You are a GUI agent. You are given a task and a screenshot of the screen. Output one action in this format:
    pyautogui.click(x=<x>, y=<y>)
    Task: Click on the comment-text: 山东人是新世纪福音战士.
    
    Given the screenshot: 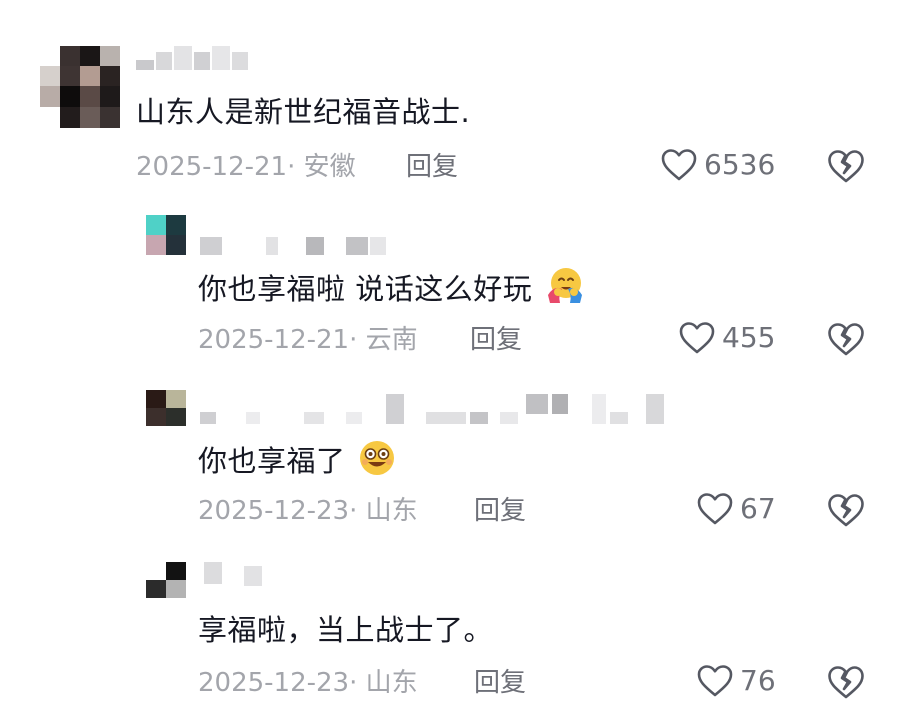 What is the action you would take?
    pyautogui.click(x=303, y=112)
    